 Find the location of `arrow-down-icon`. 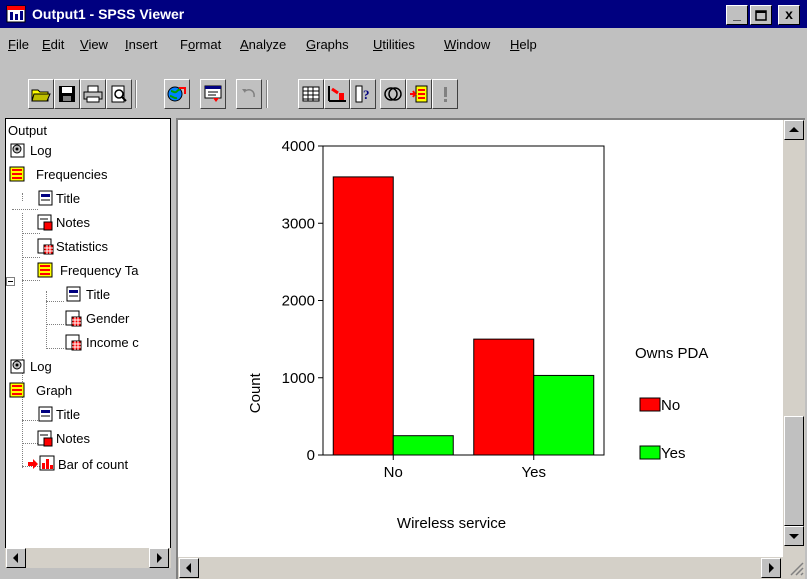

arrow-down-icon is located at coordinates (794, 536).